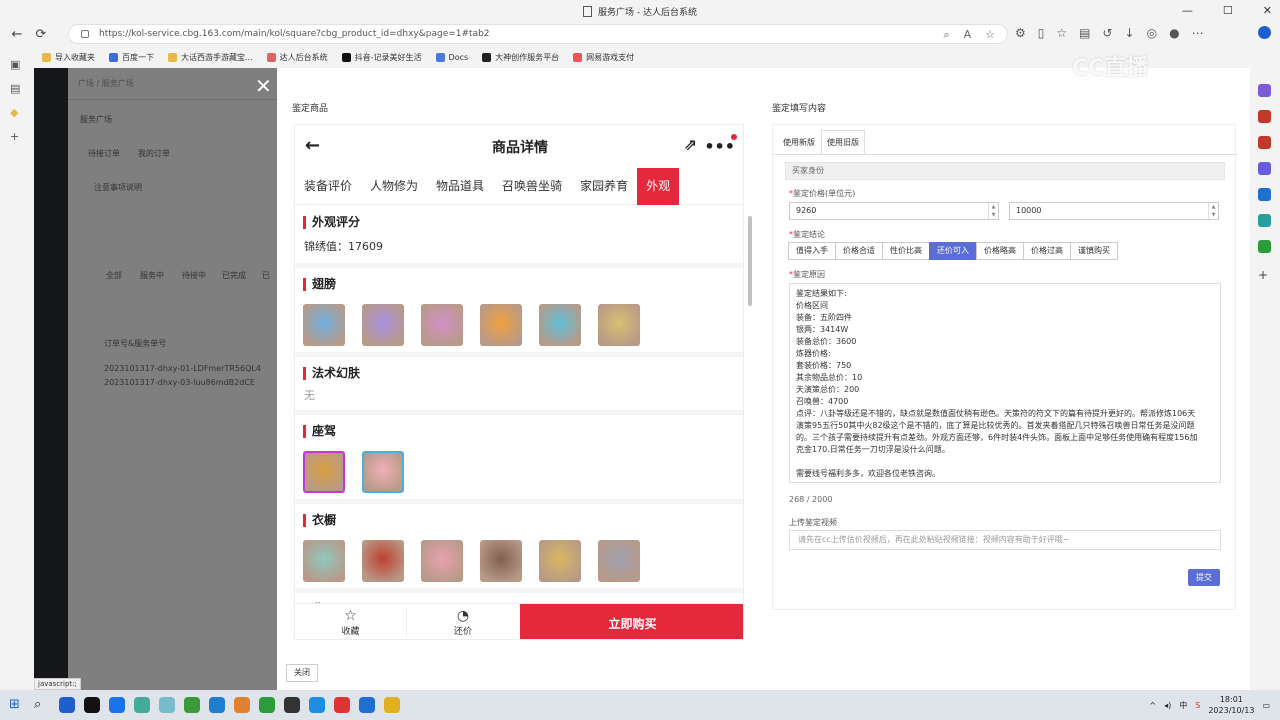 The image size is (1280, 720). What do you see at coordinates (532, 186) in the screenshot?
I see `product-tab: 召唤兽坐骑` at bounding box center [532, 186].